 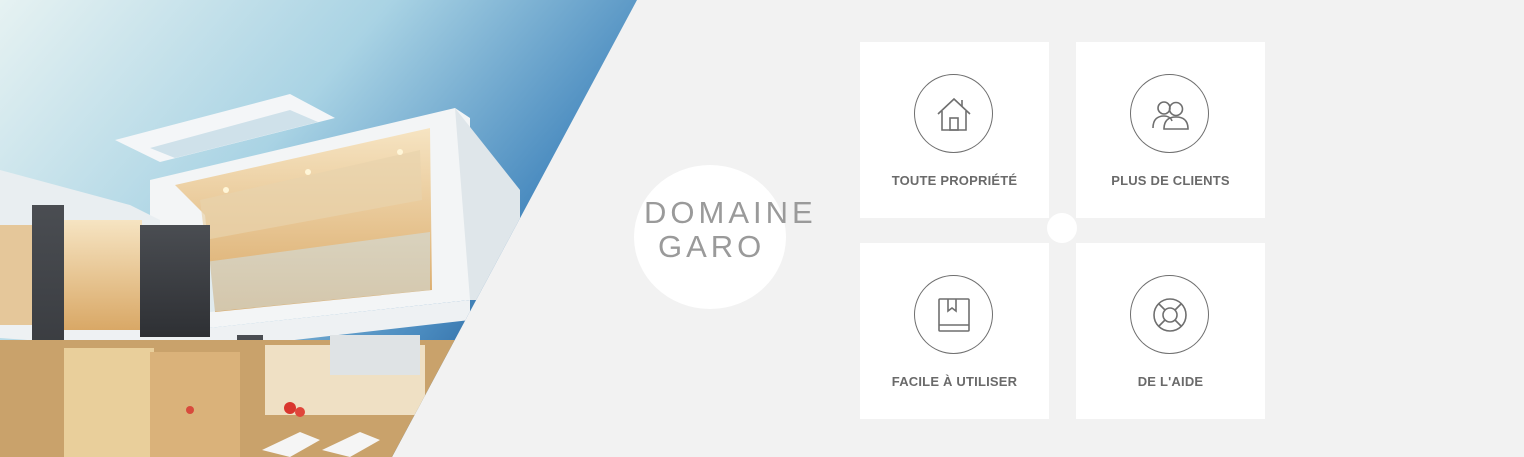 I want to click on feature-label: FACILE À UTILISER, so click(x=954, y=381).